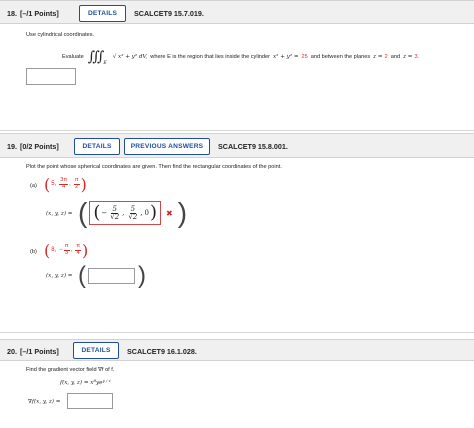  Describe the element at coordinates (125, 213) in the screenshot. I see `q19-part-a-answer-box: ( − 5 √2 , 5 √2 , 0 )` at that location.